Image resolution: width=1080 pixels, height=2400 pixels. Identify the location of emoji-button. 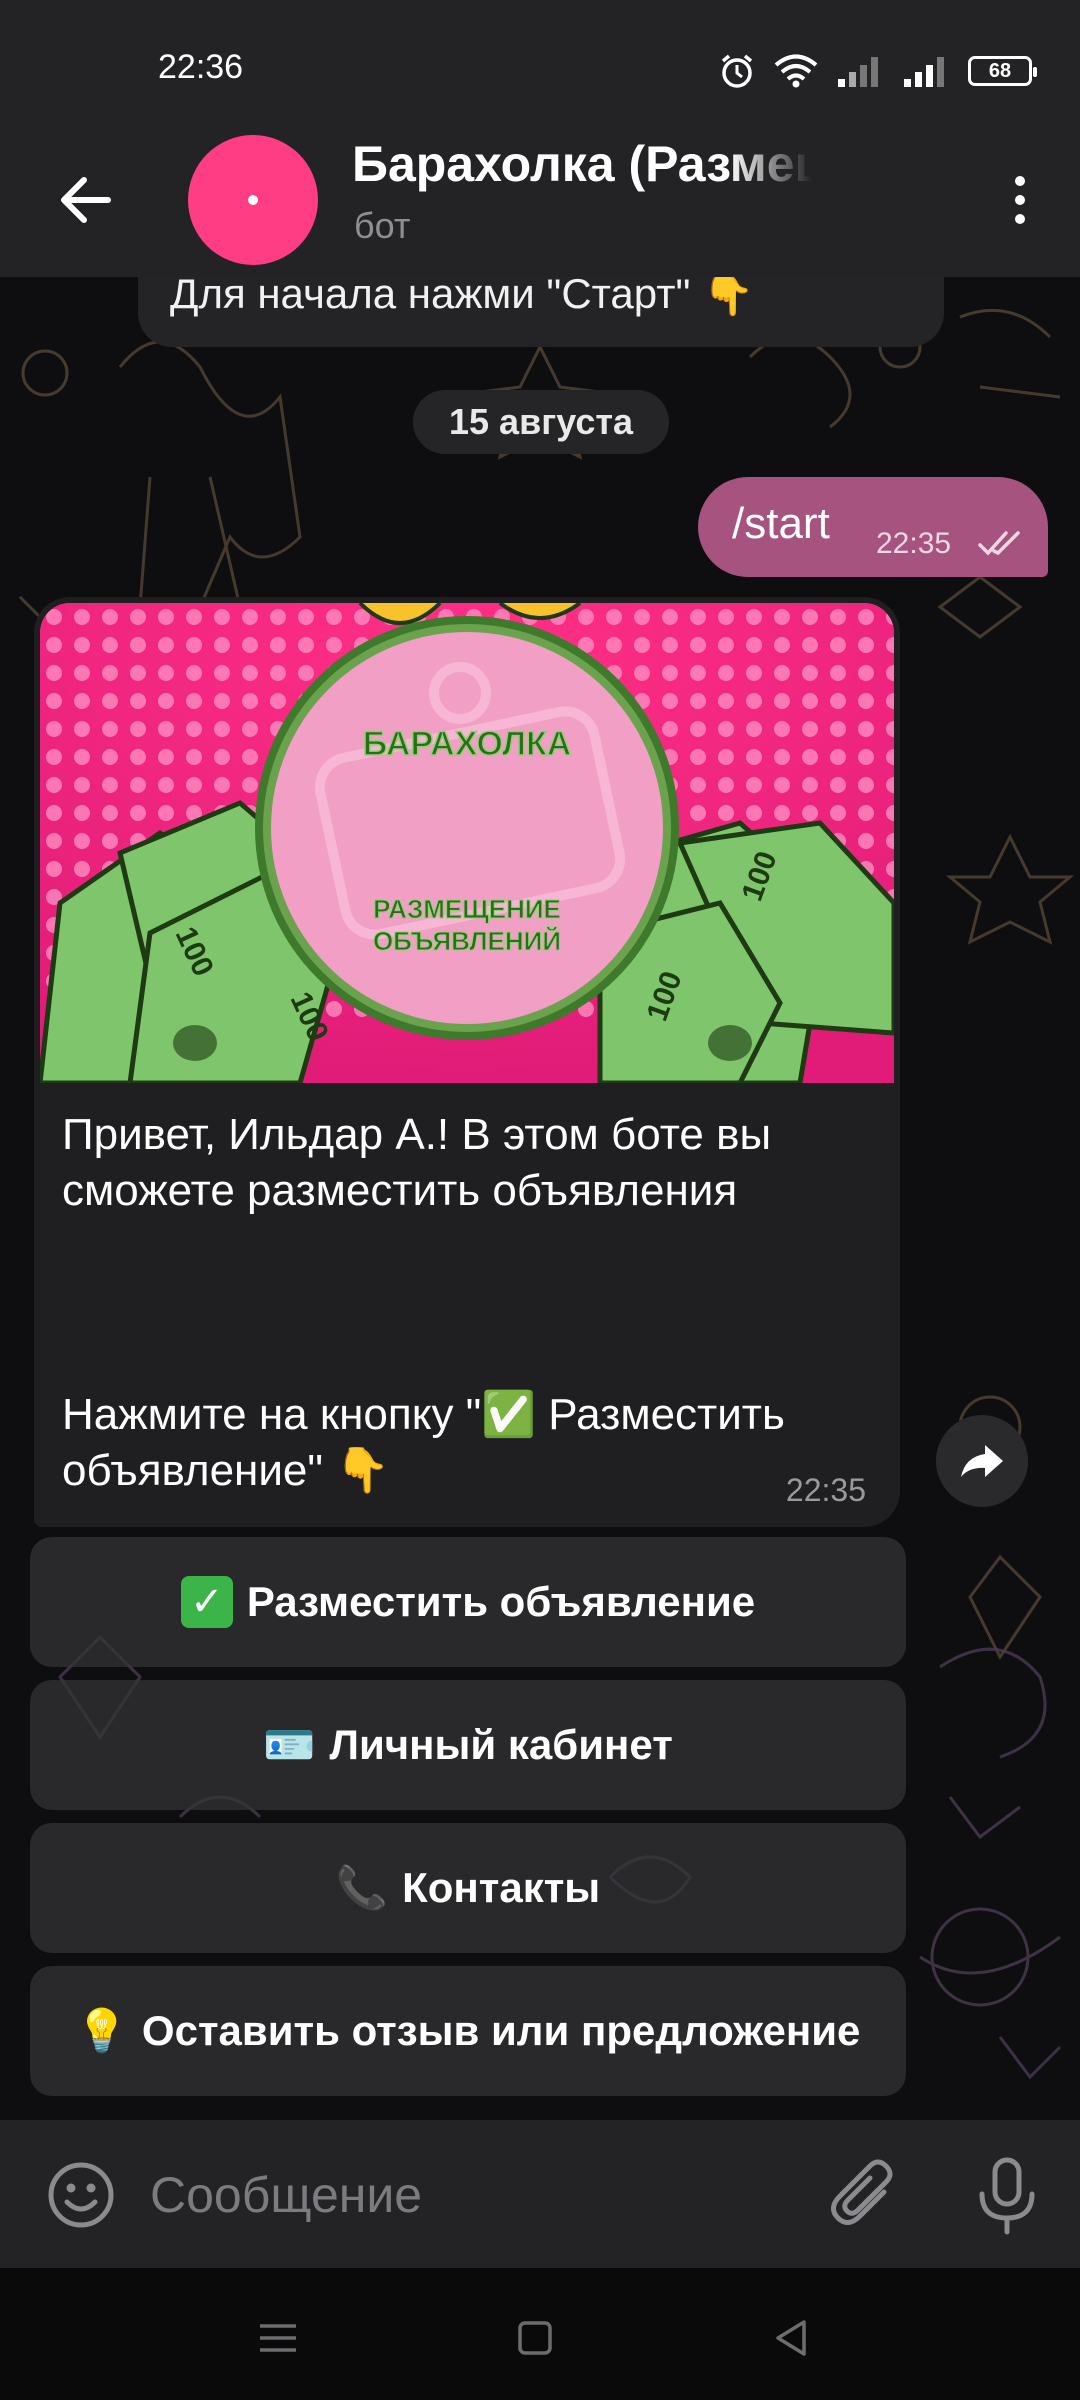
(81, 2195).